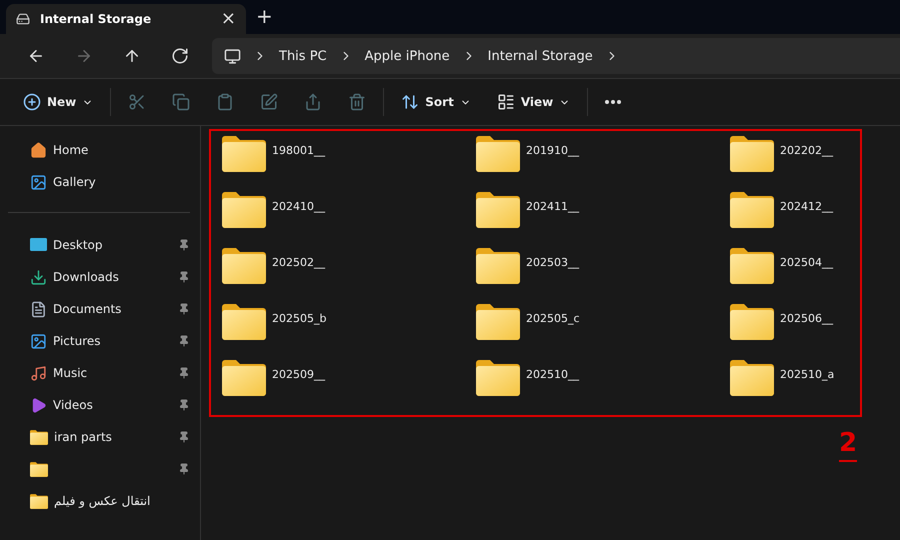 This screenshot has width=900, height=540. I want to click on sidebar-item: Pictures, so click(100, 341).